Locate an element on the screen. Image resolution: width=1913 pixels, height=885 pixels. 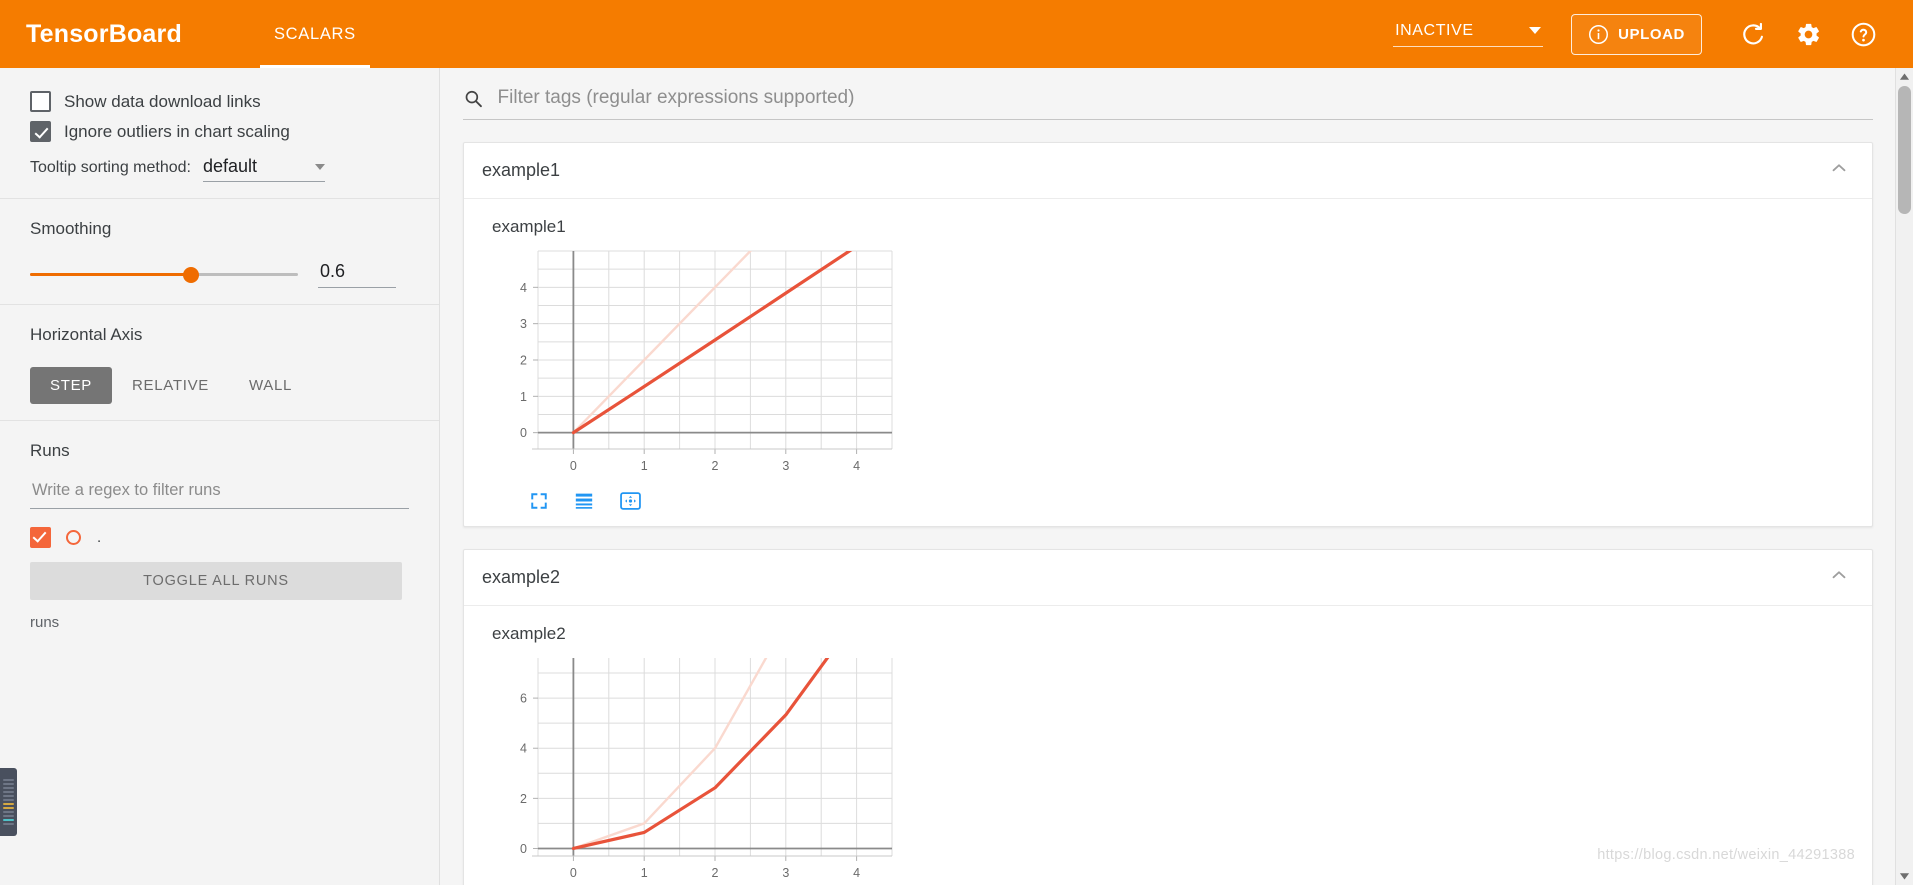
tag-card-header: example1 is located at coordinates (1168, 171).